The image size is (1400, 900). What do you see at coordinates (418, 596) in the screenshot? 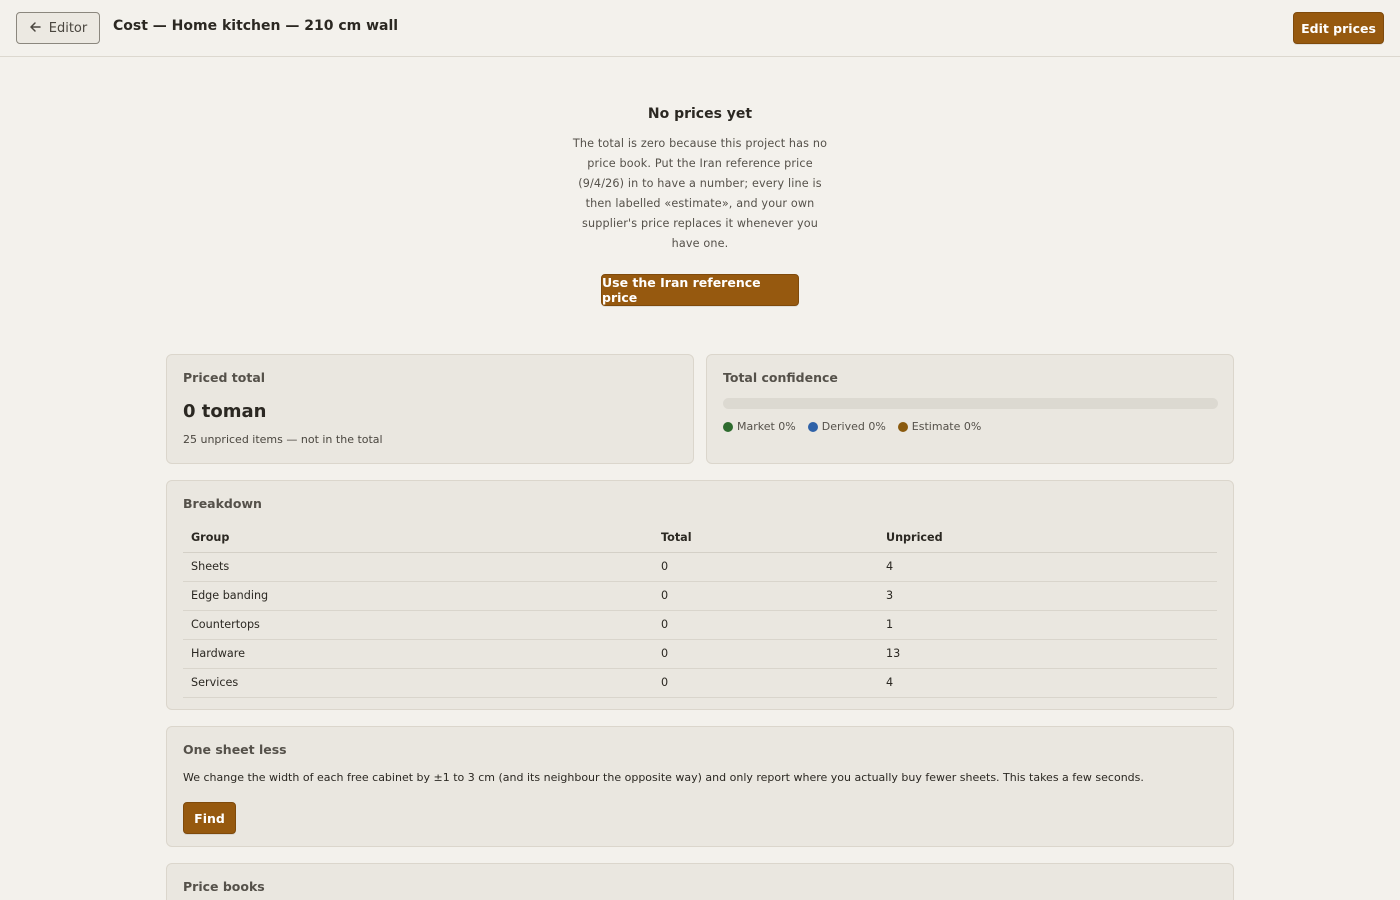
I see `group-cell: Edge banding` at bounding box center [418, 596].